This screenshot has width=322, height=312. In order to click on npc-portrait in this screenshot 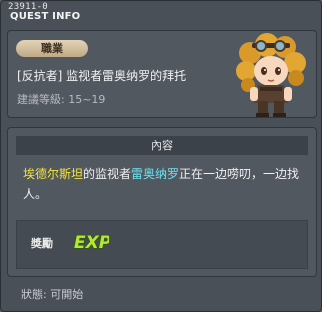, I will do `click(271, 75)`.